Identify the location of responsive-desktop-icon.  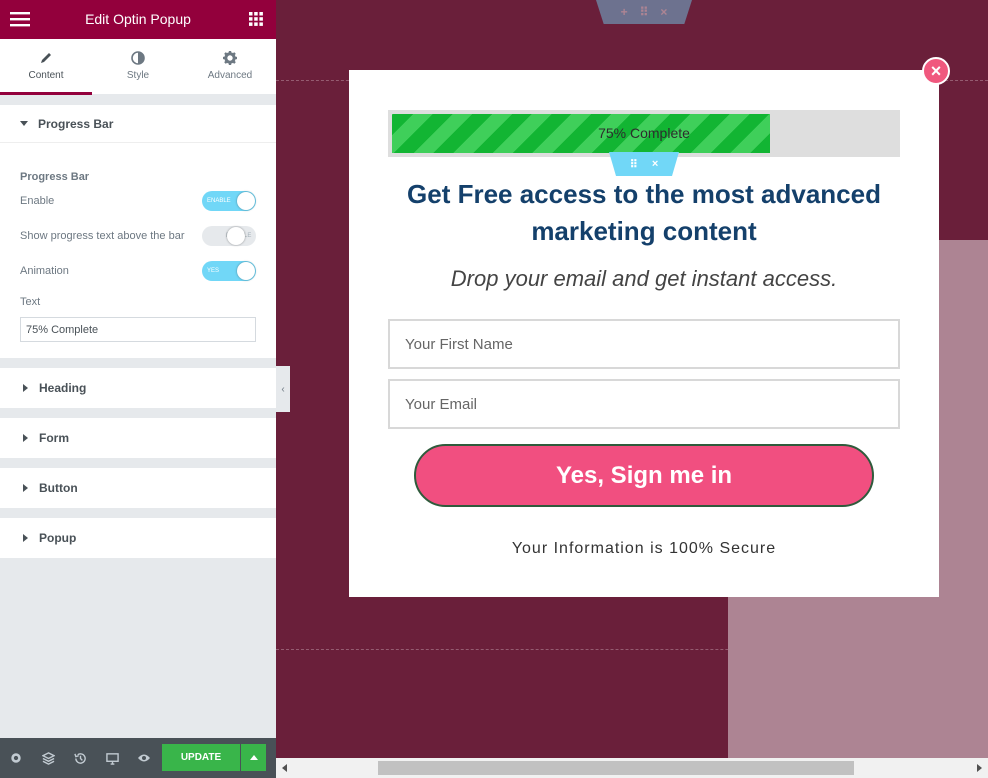
(112, 758).